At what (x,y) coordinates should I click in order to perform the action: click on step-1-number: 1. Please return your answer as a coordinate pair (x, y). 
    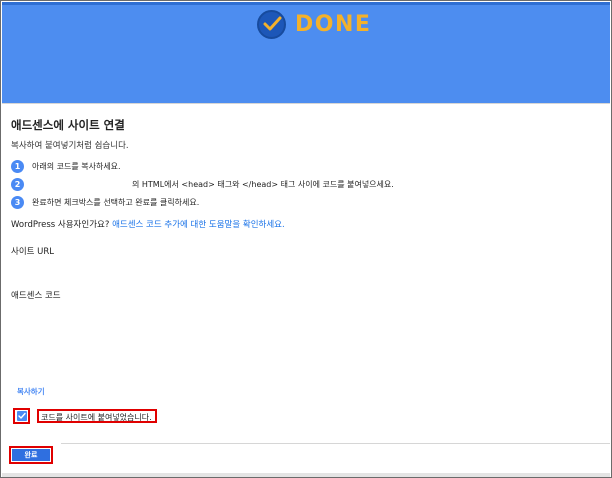
    Looking at the image, I should click on (17, 166).